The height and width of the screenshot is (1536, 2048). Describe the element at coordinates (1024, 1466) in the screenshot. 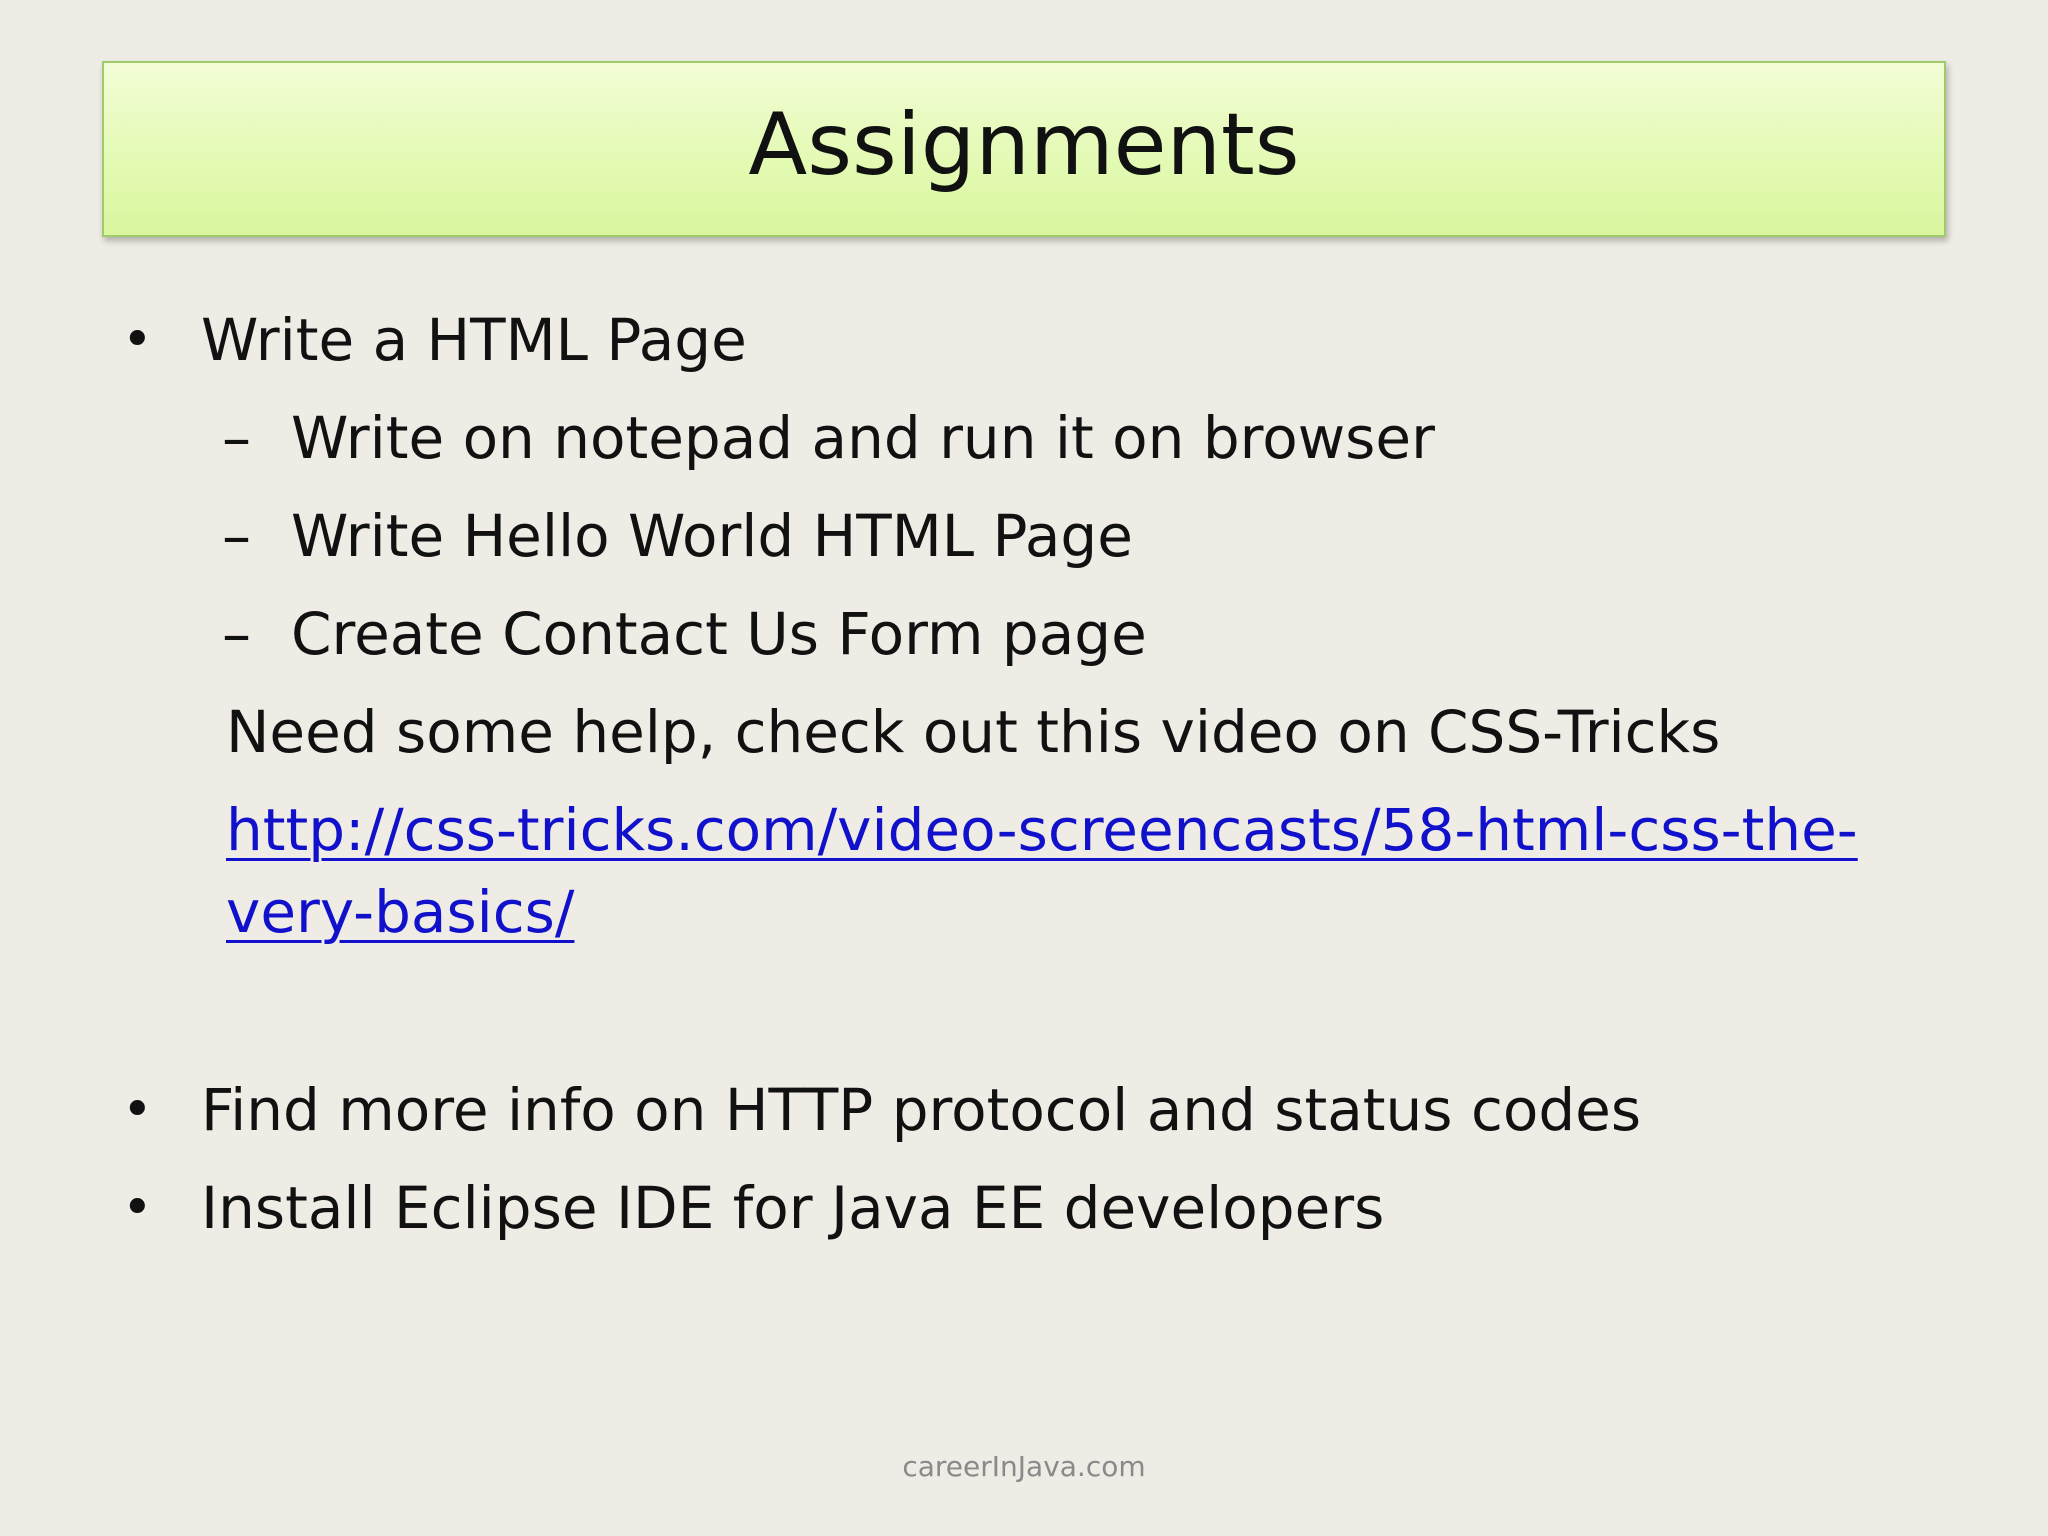

I see `footer-text: careerInJava.com` at that location.